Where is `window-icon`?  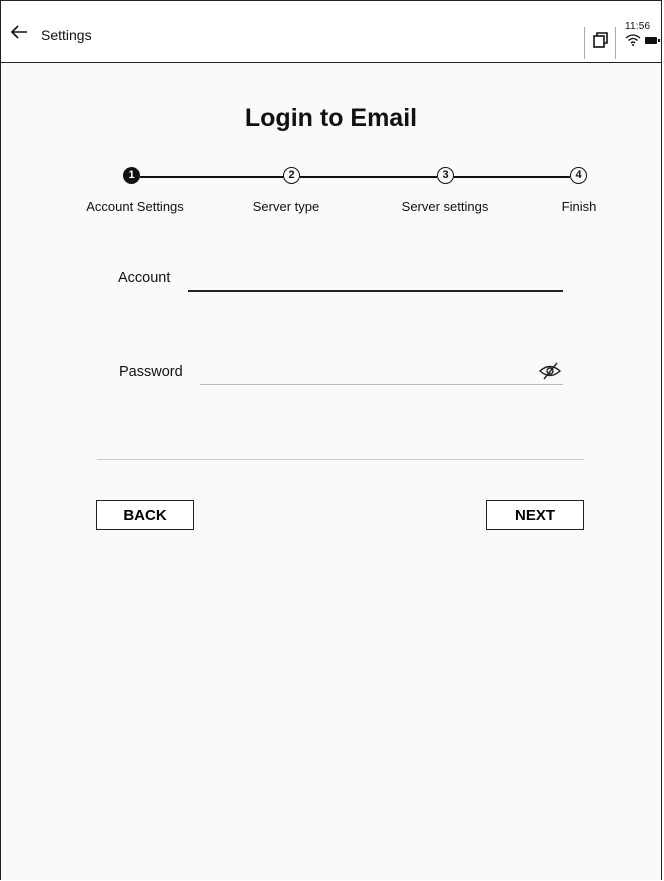 window-icon is located at coordinates (601, 40).